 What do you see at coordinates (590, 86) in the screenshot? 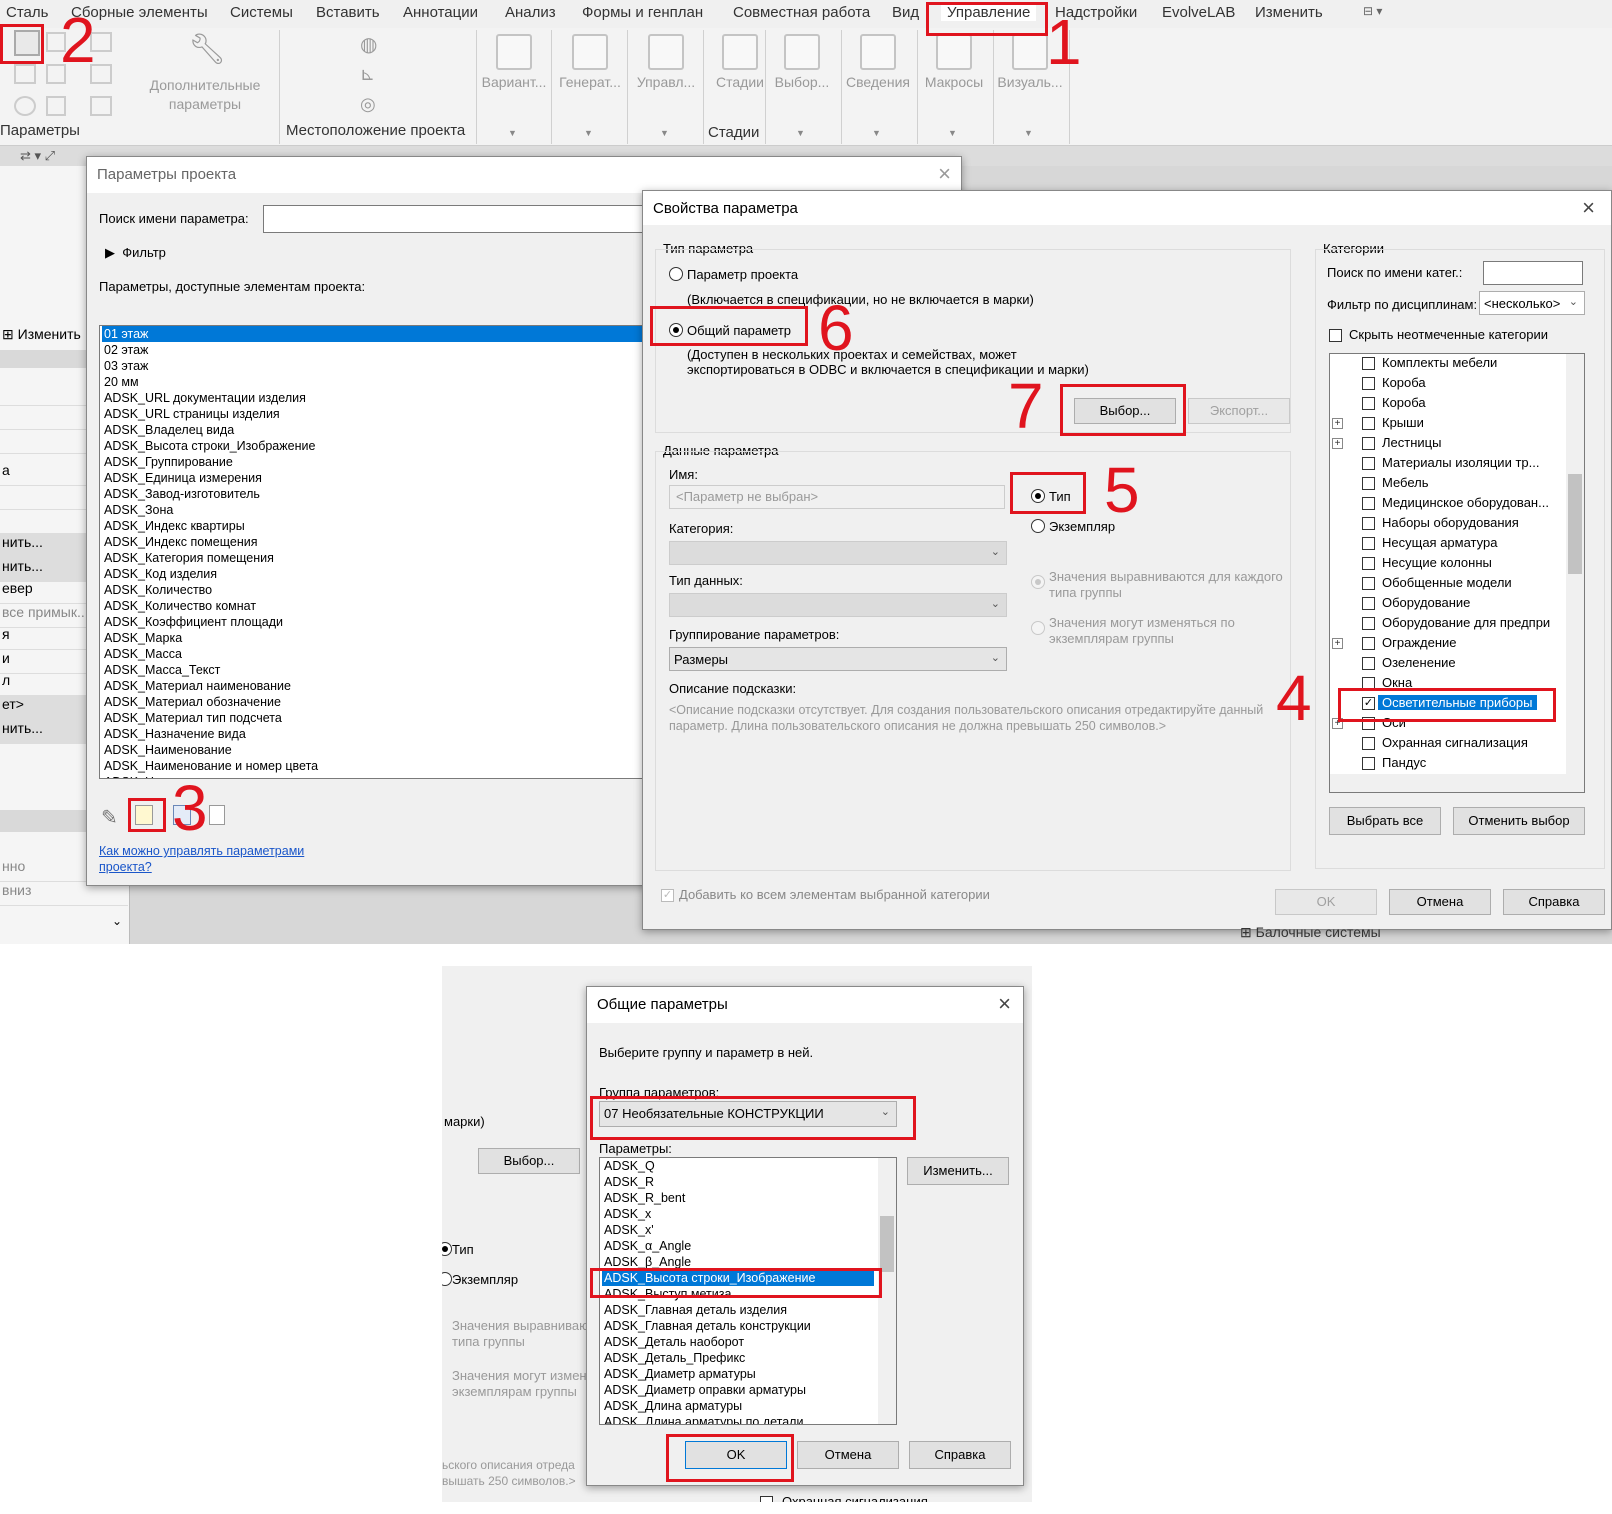
I see `generative-button: Генерат... ▼` at bounding box center [590, 86].